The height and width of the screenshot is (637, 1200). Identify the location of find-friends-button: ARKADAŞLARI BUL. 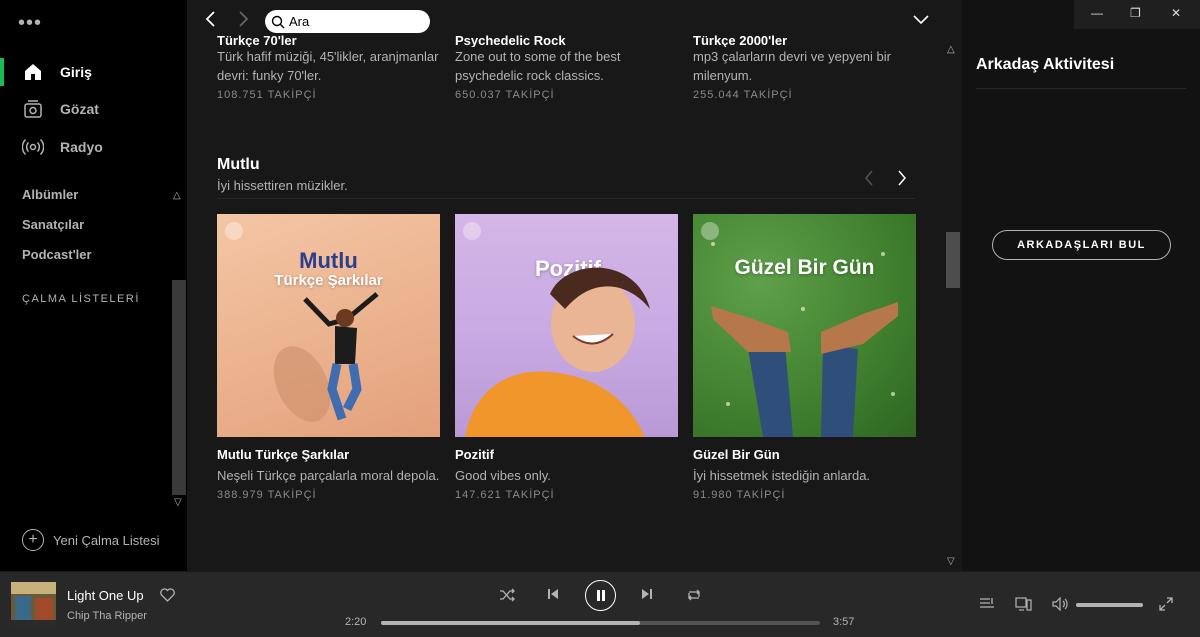
(1081, 245).